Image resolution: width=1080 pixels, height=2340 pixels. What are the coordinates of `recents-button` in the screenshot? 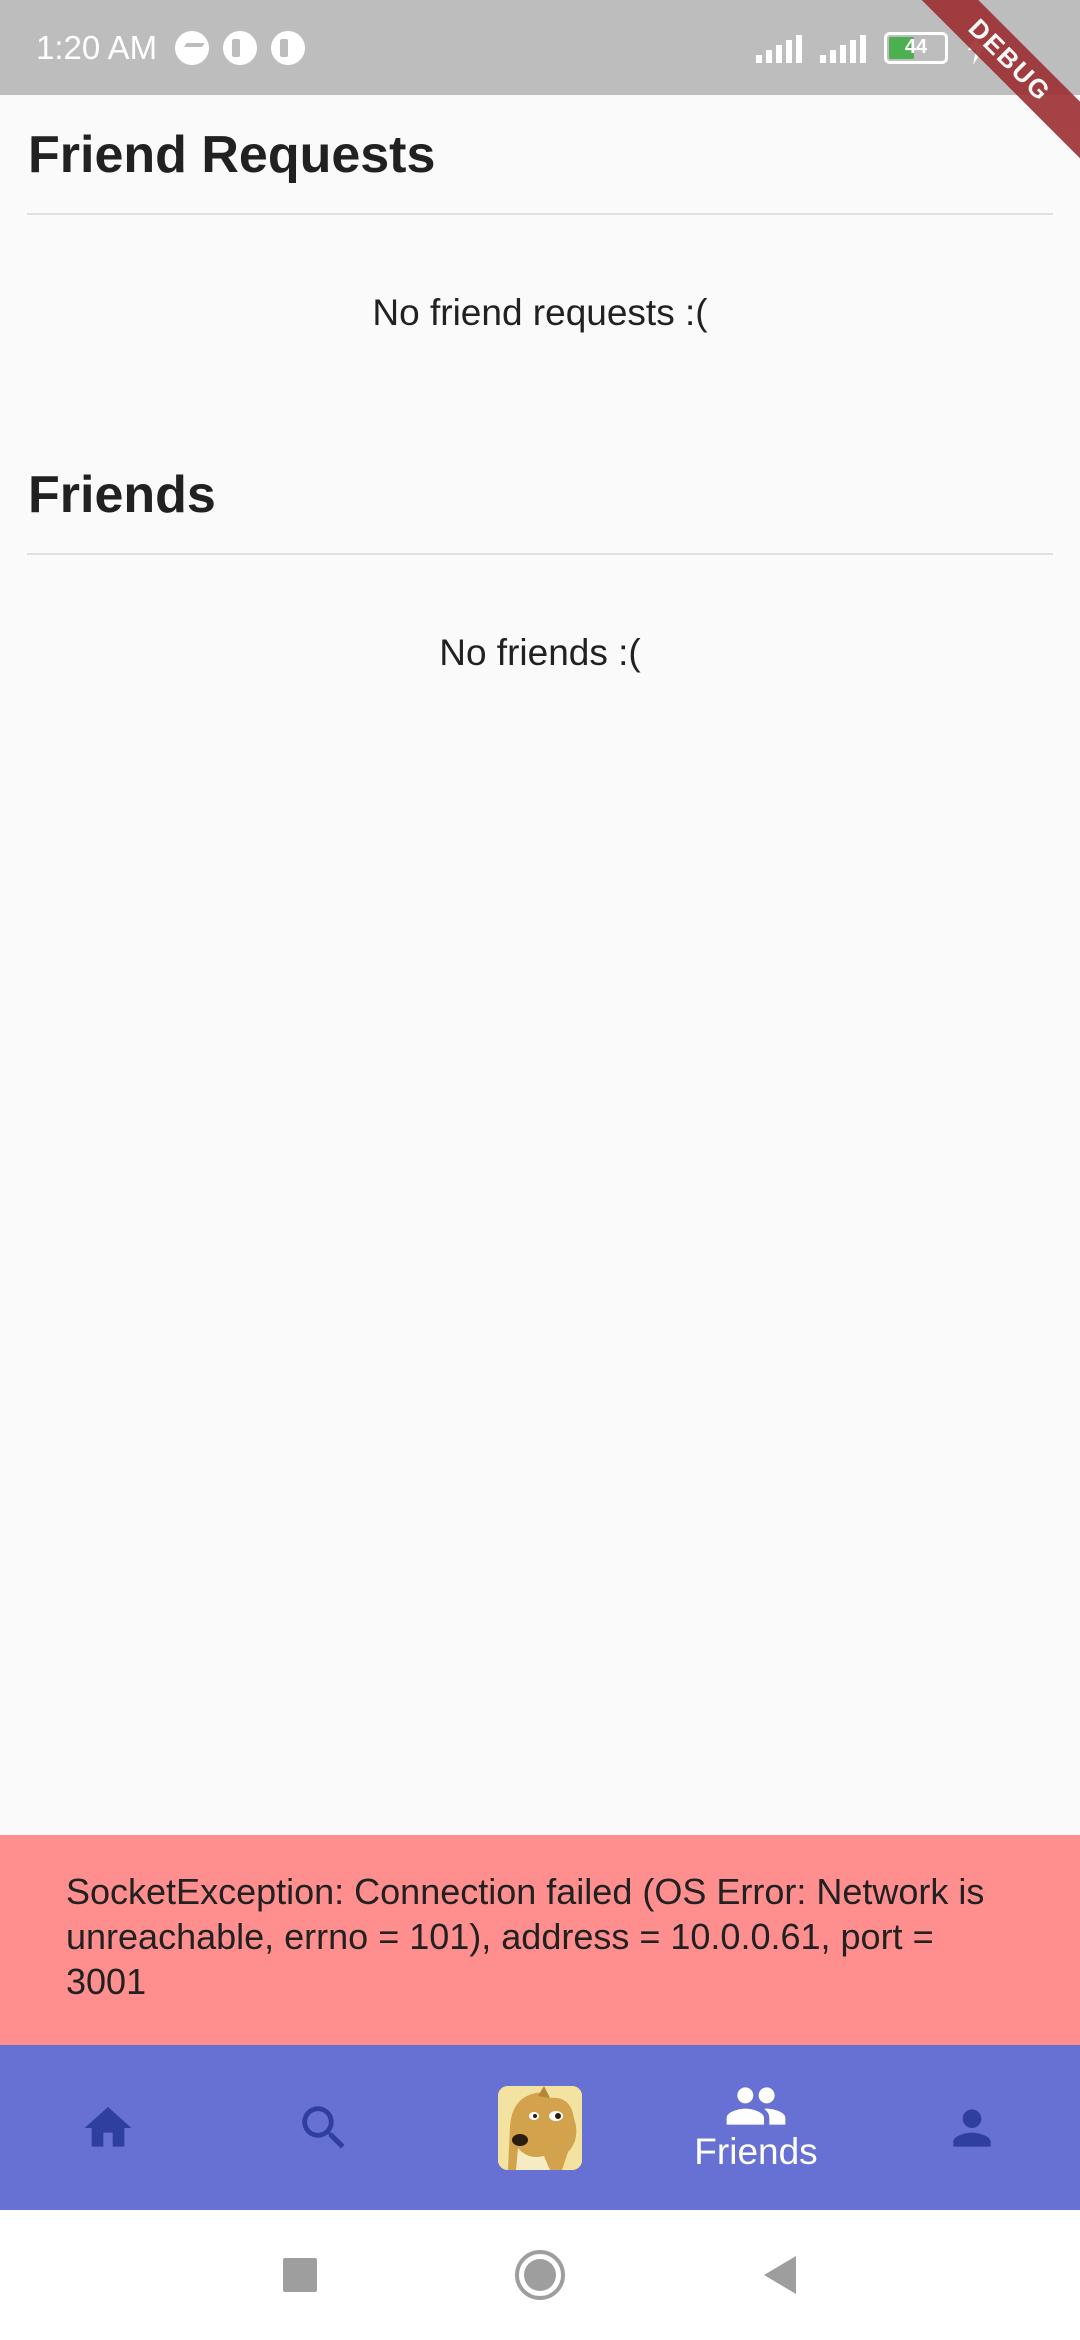 It's located at (300, 2275).